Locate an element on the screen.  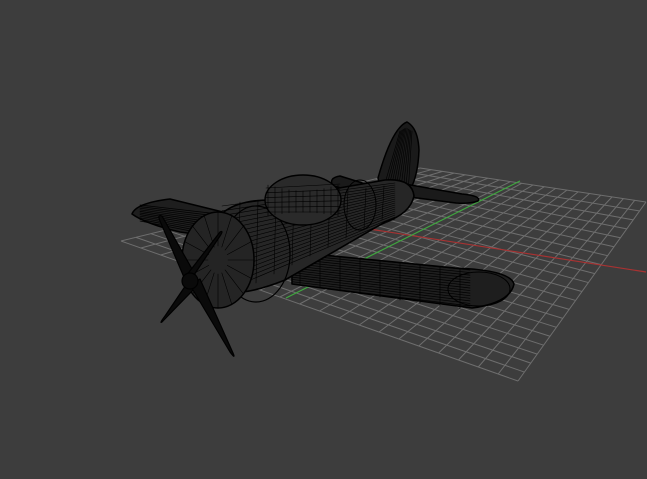
cockpit-canopy is located at coordinates (303, 200).